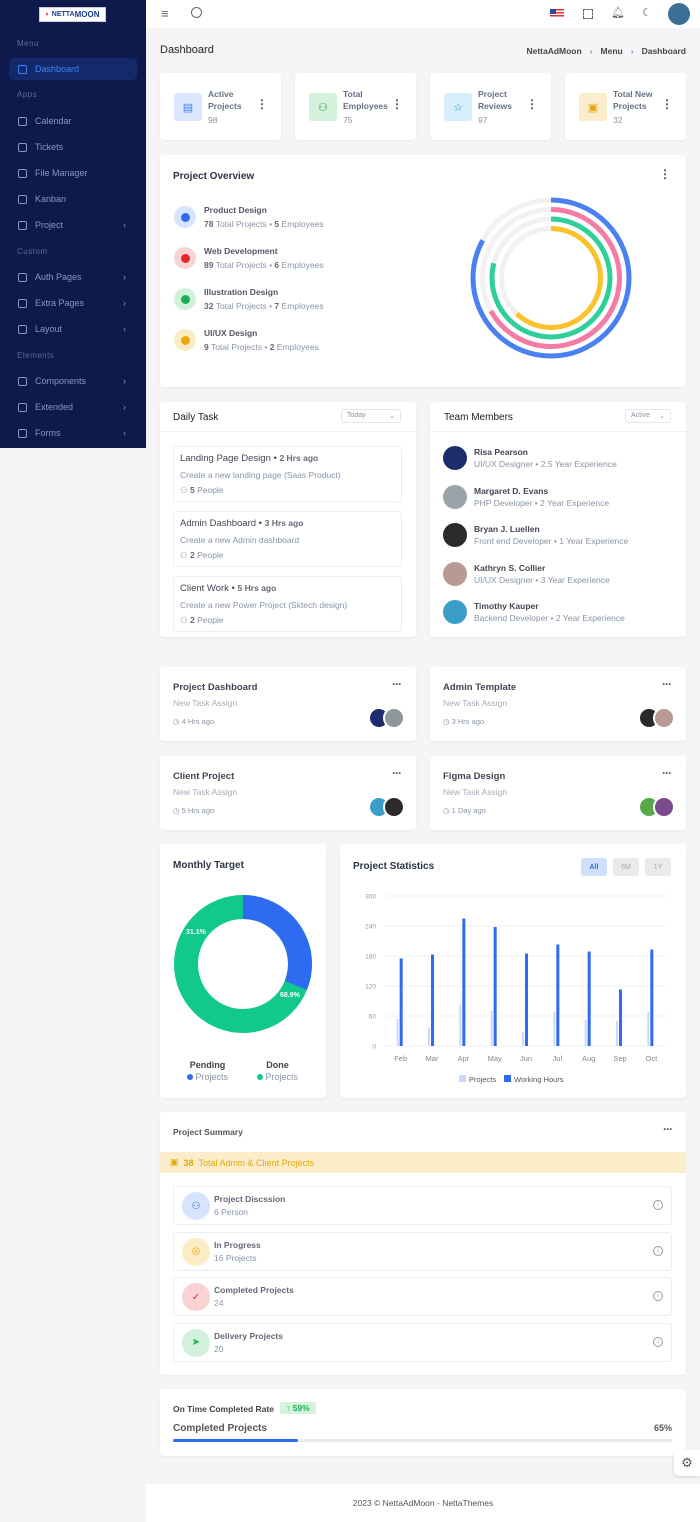 Image resolution: width=700 pixels, height=1522 pixels. What do you see at coordinates (422, 1296) in the screenshot?
I see `summary-row: ✓ Completed Projects 24 i` at bounding box center [422, 1296].